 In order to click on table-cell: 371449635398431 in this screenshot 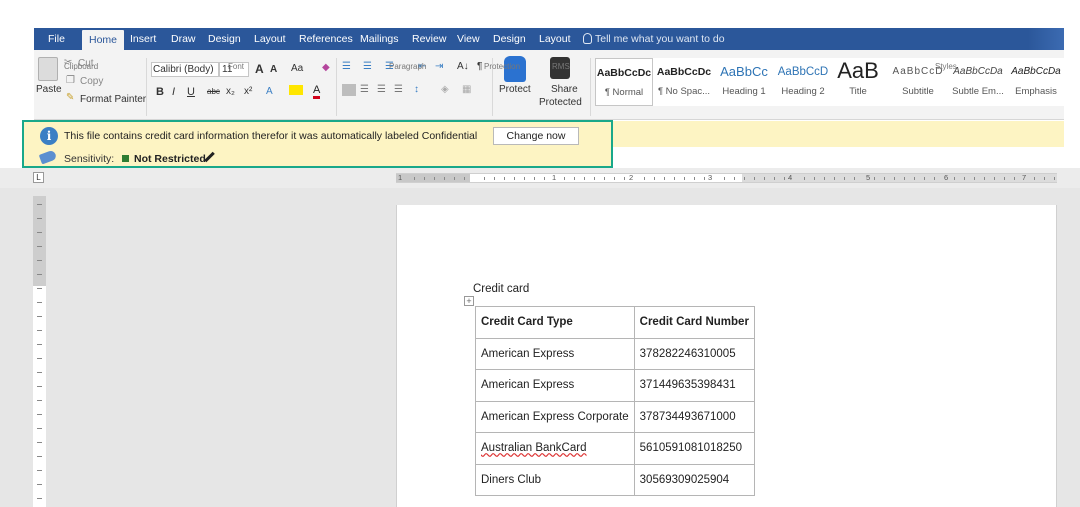, I will do `click(694, 385)`.